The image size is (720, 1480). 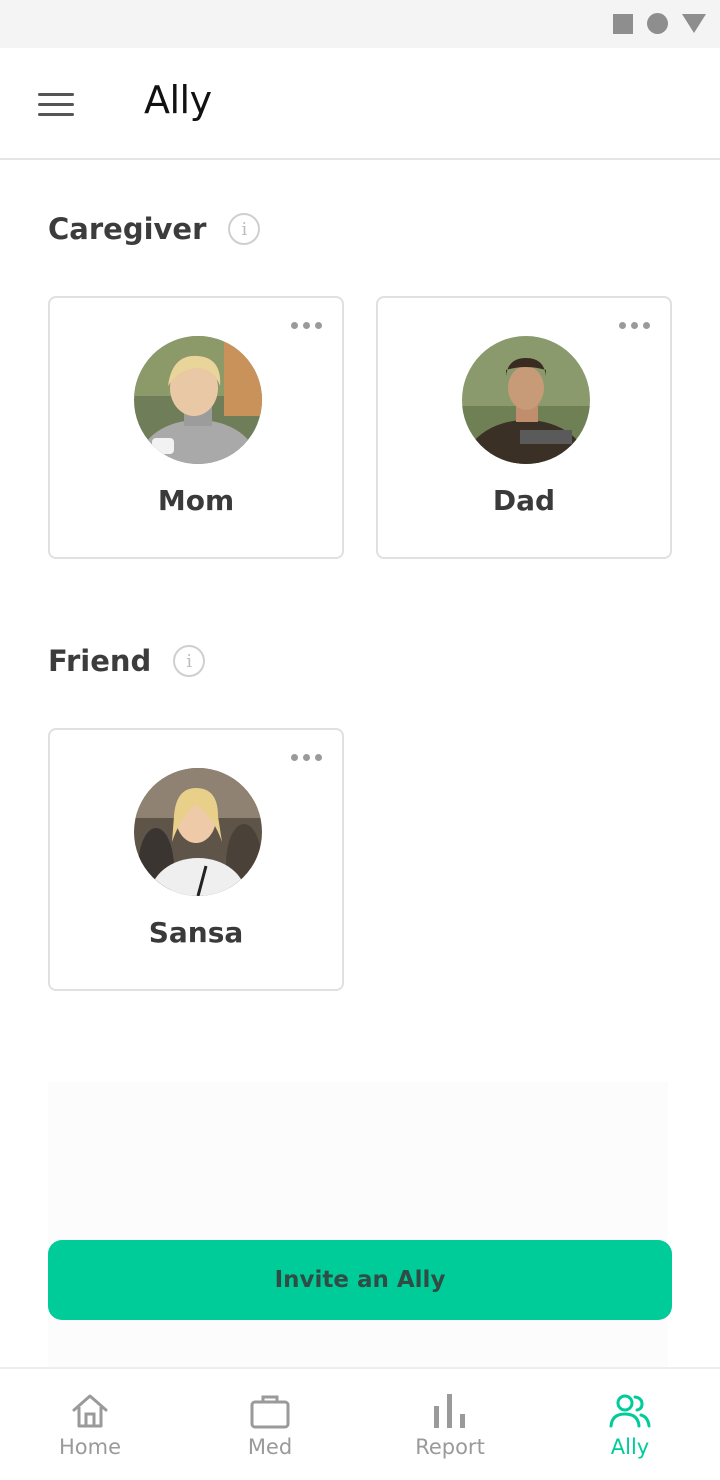 What do you see at coordinates (694, 23) in the screenshot?
I see `triangle-icon` at bounding box center [694, 23].